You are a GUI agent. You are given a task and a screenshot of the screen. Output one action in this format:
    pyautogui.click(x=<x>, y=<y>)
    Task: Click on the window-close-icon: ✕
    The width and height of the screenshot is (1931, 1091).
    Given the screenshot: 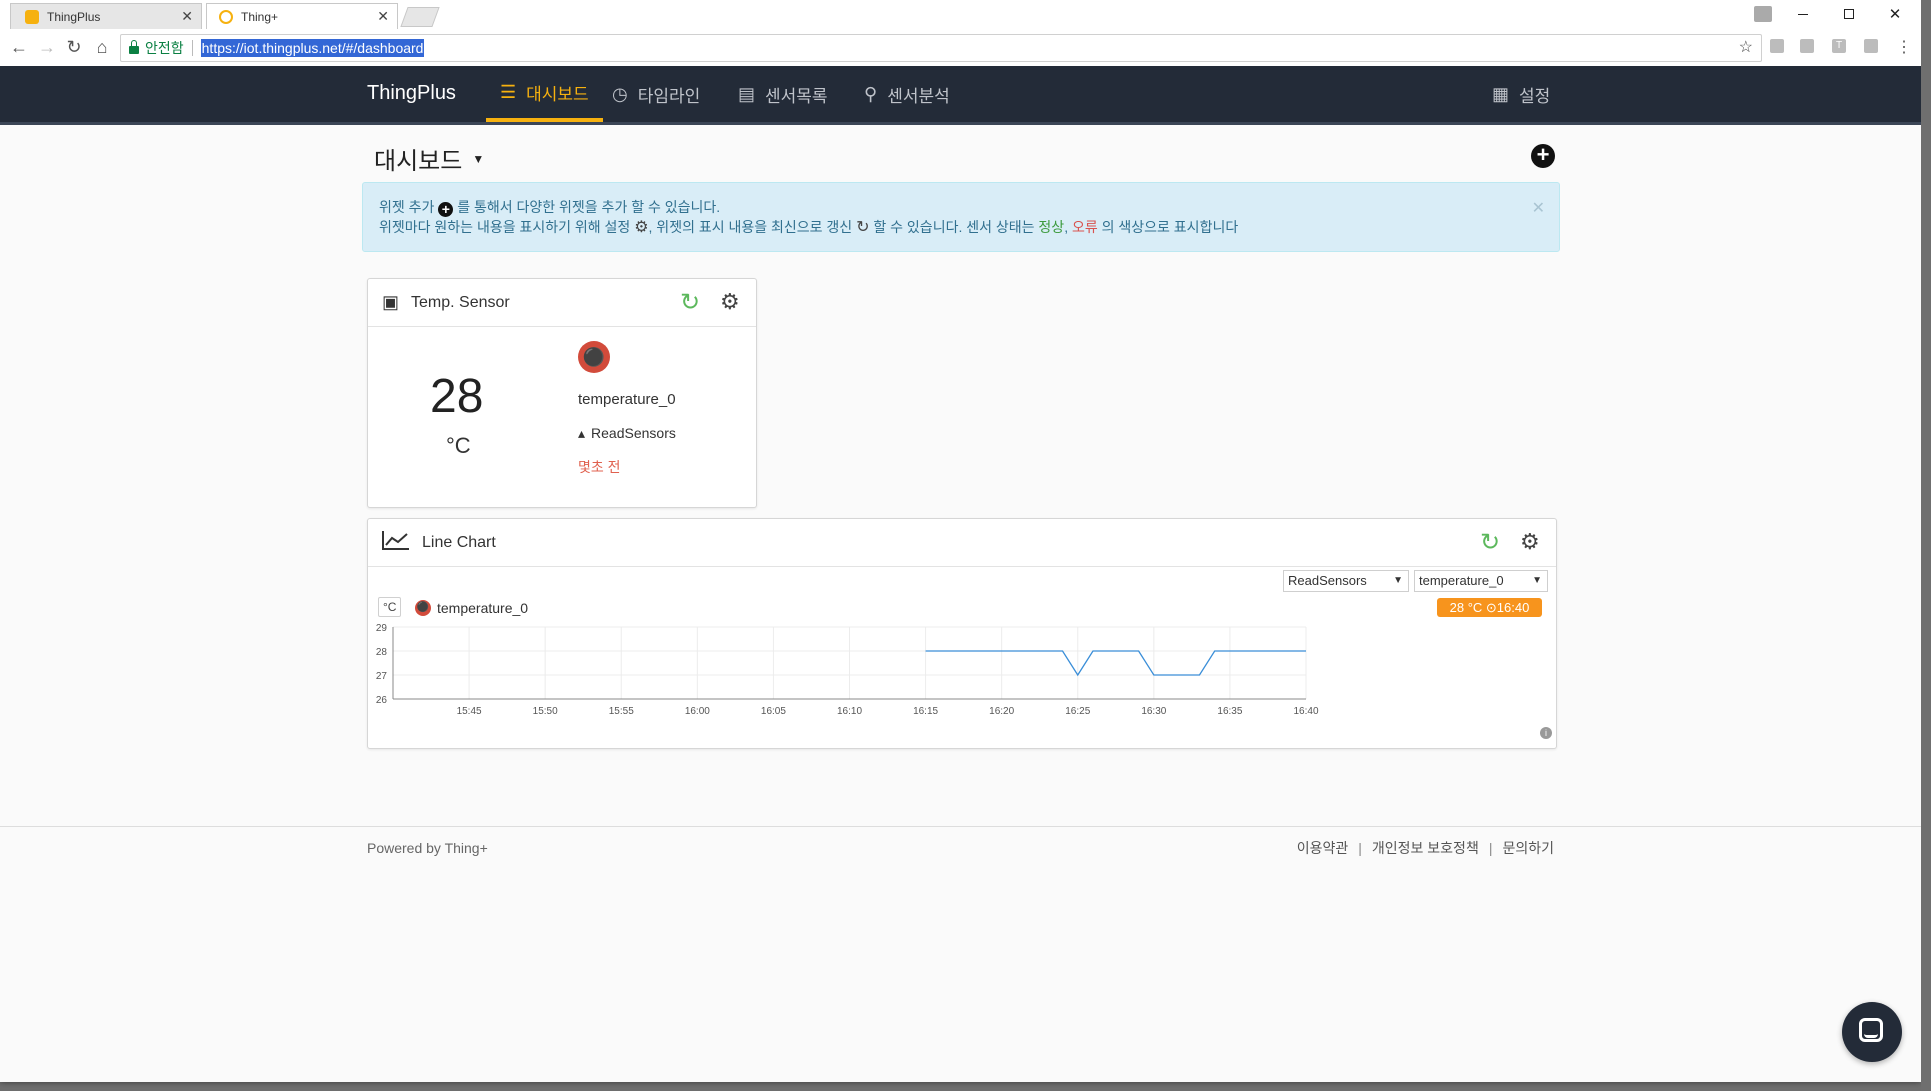 What is the action you would take?
    pyautogui.click(x=1895, y=14)
    